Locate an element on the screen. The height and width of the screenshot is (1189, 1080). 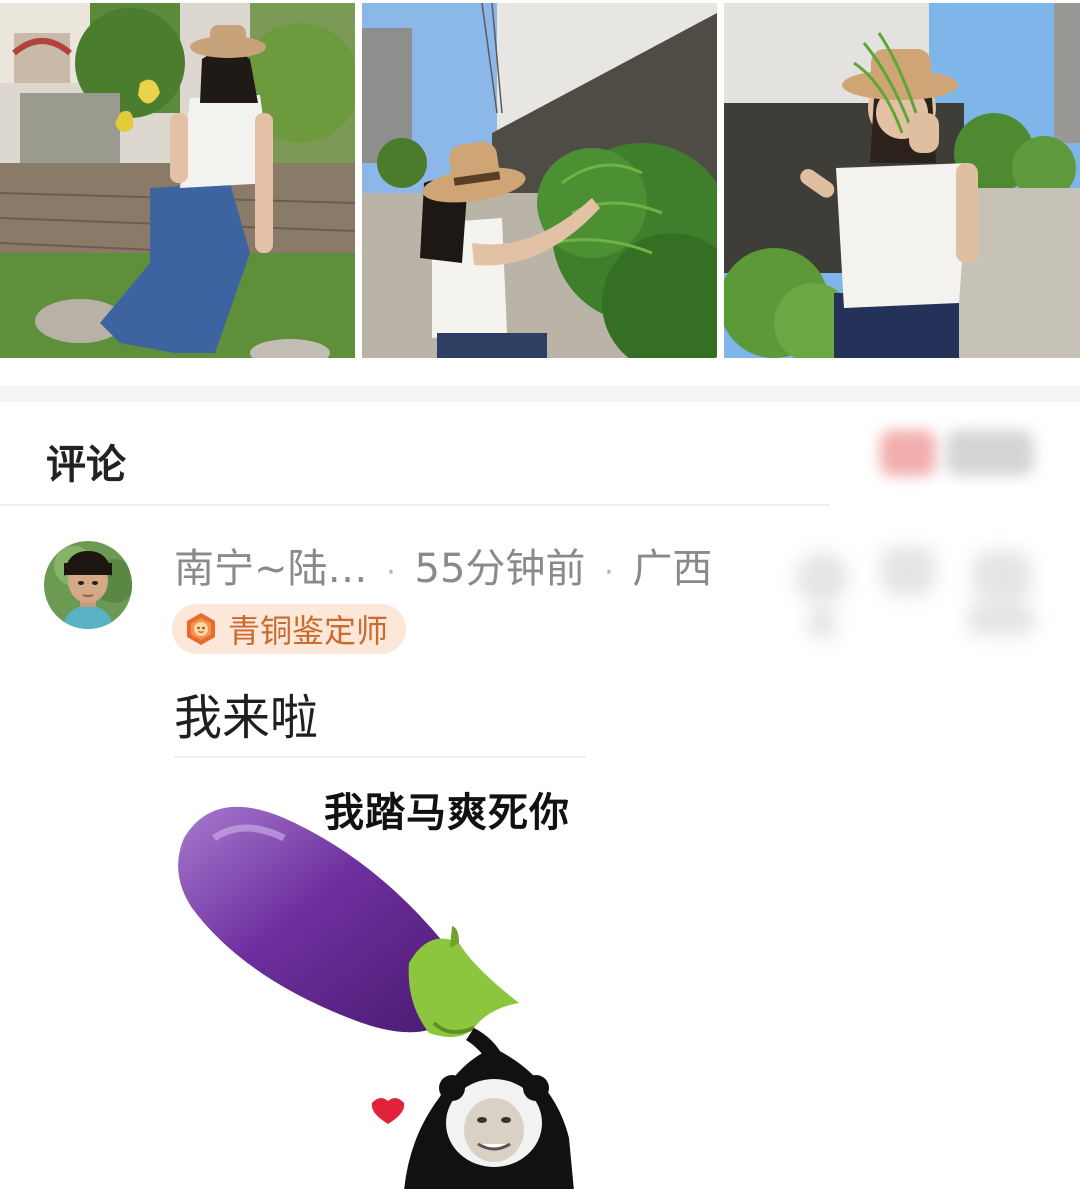
comments-title: 评论 is located at coordinates (86, 465).